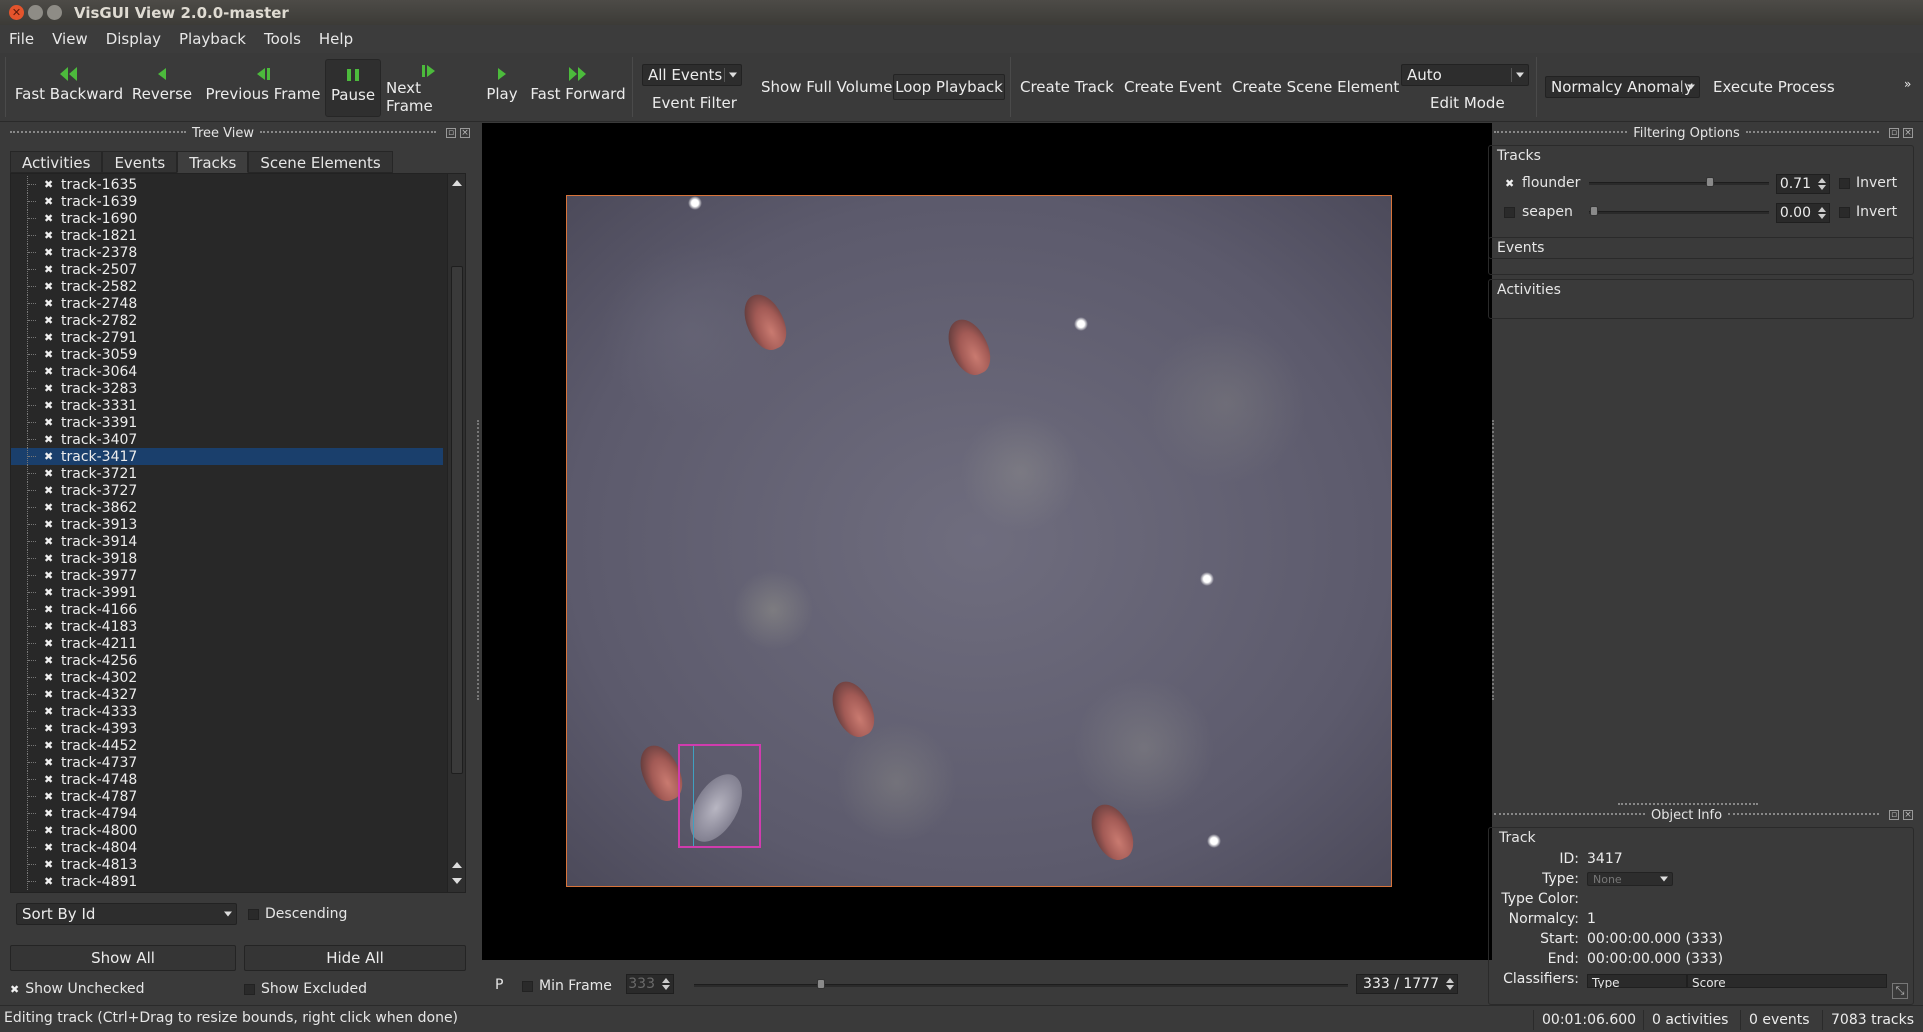 The width and height of the screenshot is (1923, 1032). Describe the element at coordinates (35, 12) in the screenshot. I see `minimize-window-icon` at that location.